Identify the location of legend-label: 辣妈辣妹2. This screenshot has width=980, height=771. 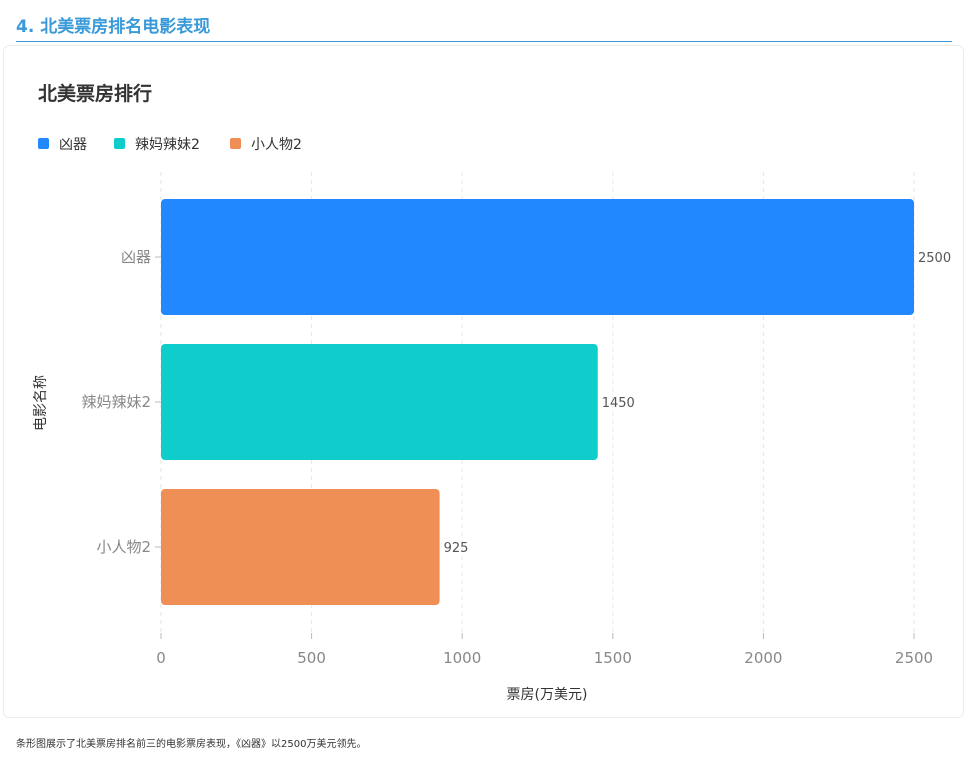
(167, 145).